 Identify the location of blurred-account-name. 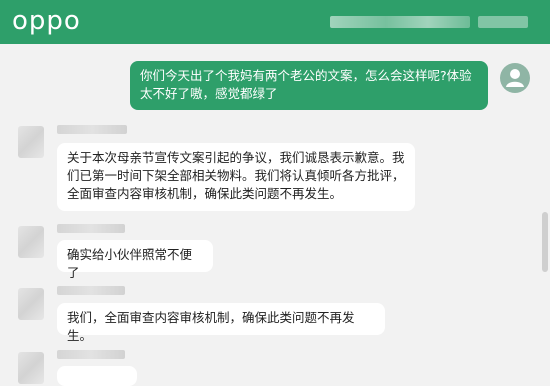
(400, 22).